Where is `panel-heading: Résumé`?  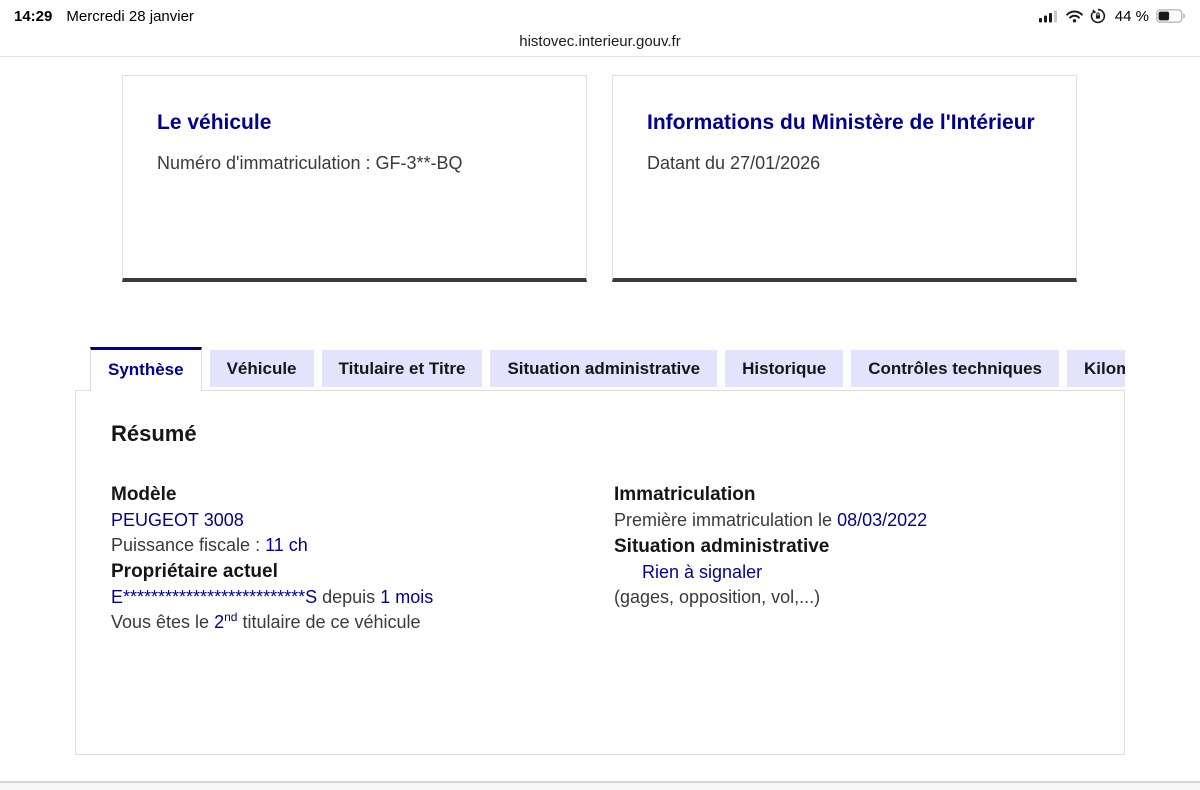
panel-heading: Résumé is located at coordinates (154, 433).